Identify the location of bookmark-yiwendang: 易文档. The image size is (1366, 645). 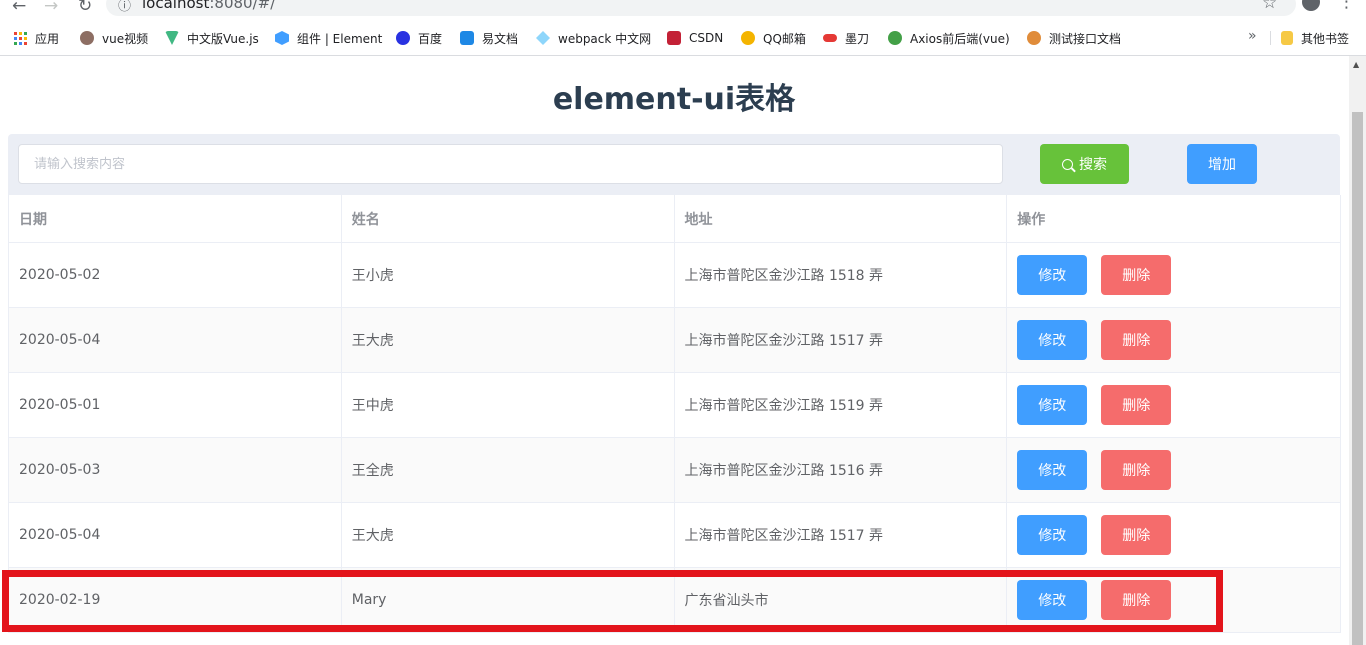
(489, 38).